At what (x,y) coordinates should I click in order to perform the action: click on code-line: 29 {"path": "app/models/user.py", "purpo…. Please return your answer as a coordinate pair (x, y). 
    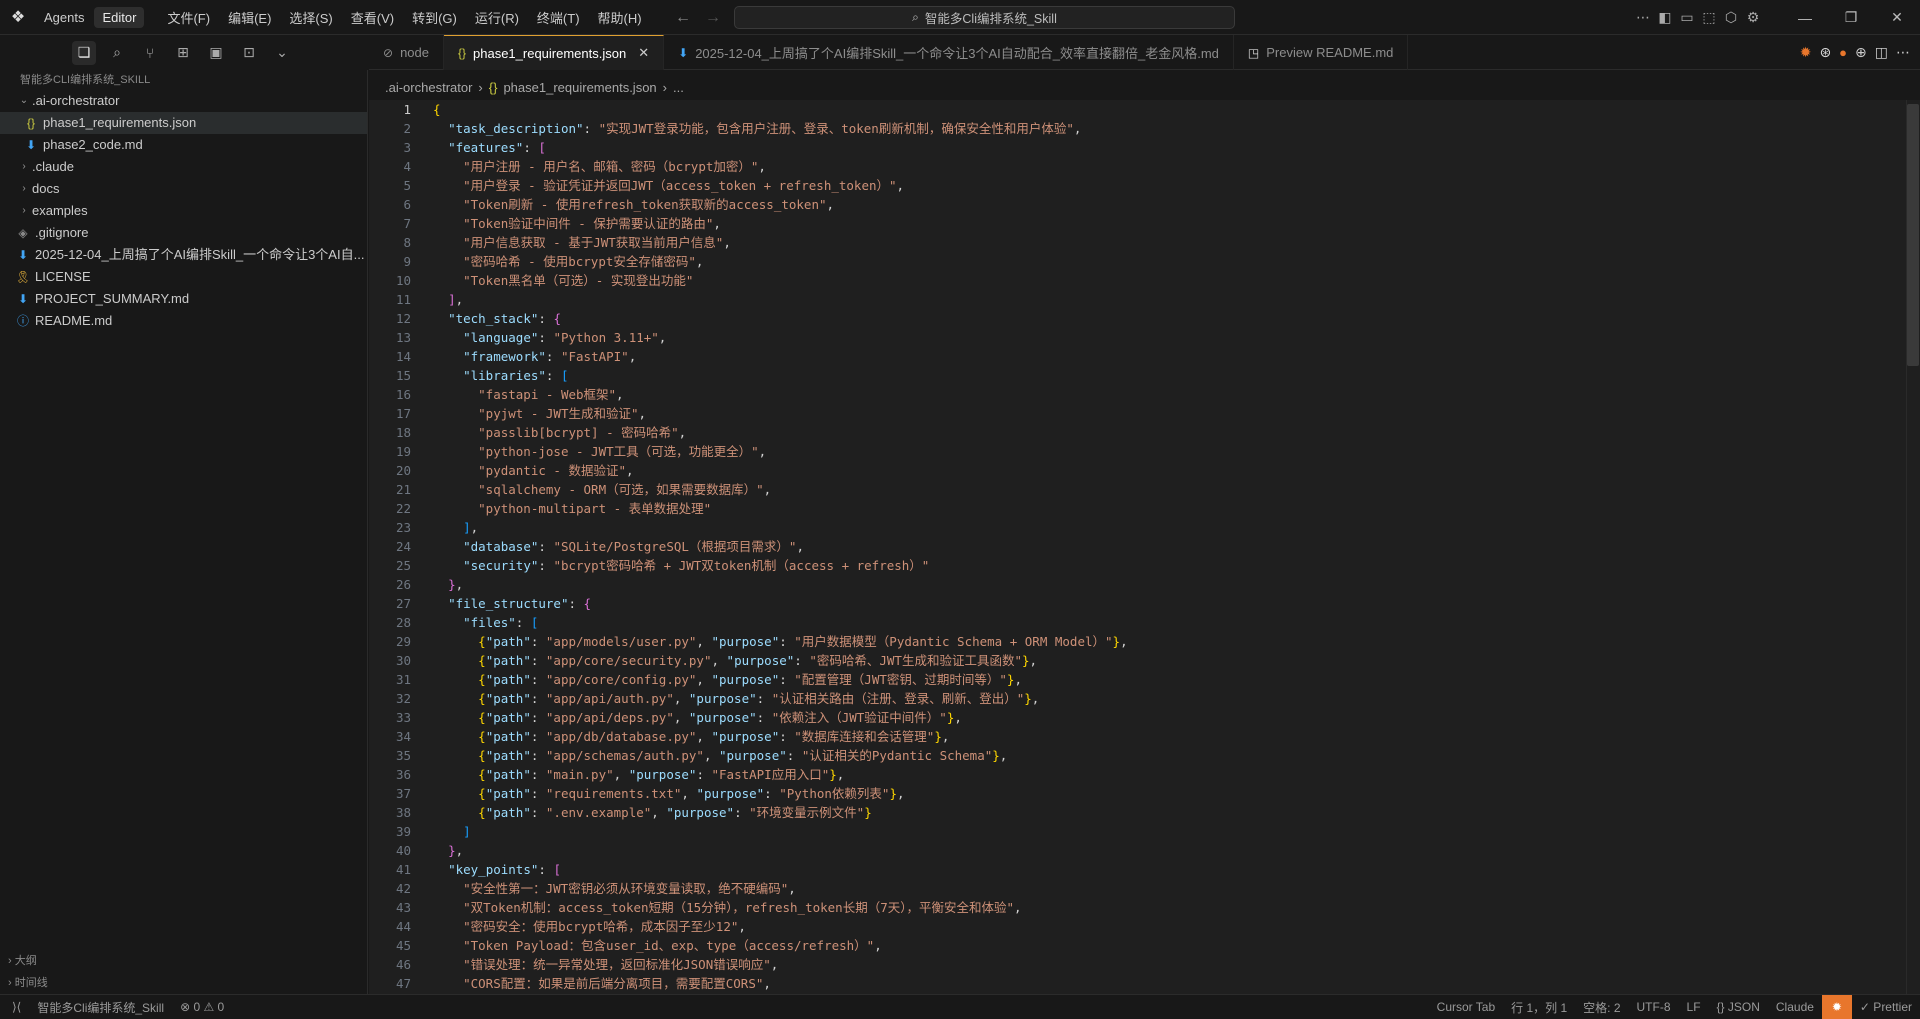
    Looking at the image, I should click on (1144, 641).